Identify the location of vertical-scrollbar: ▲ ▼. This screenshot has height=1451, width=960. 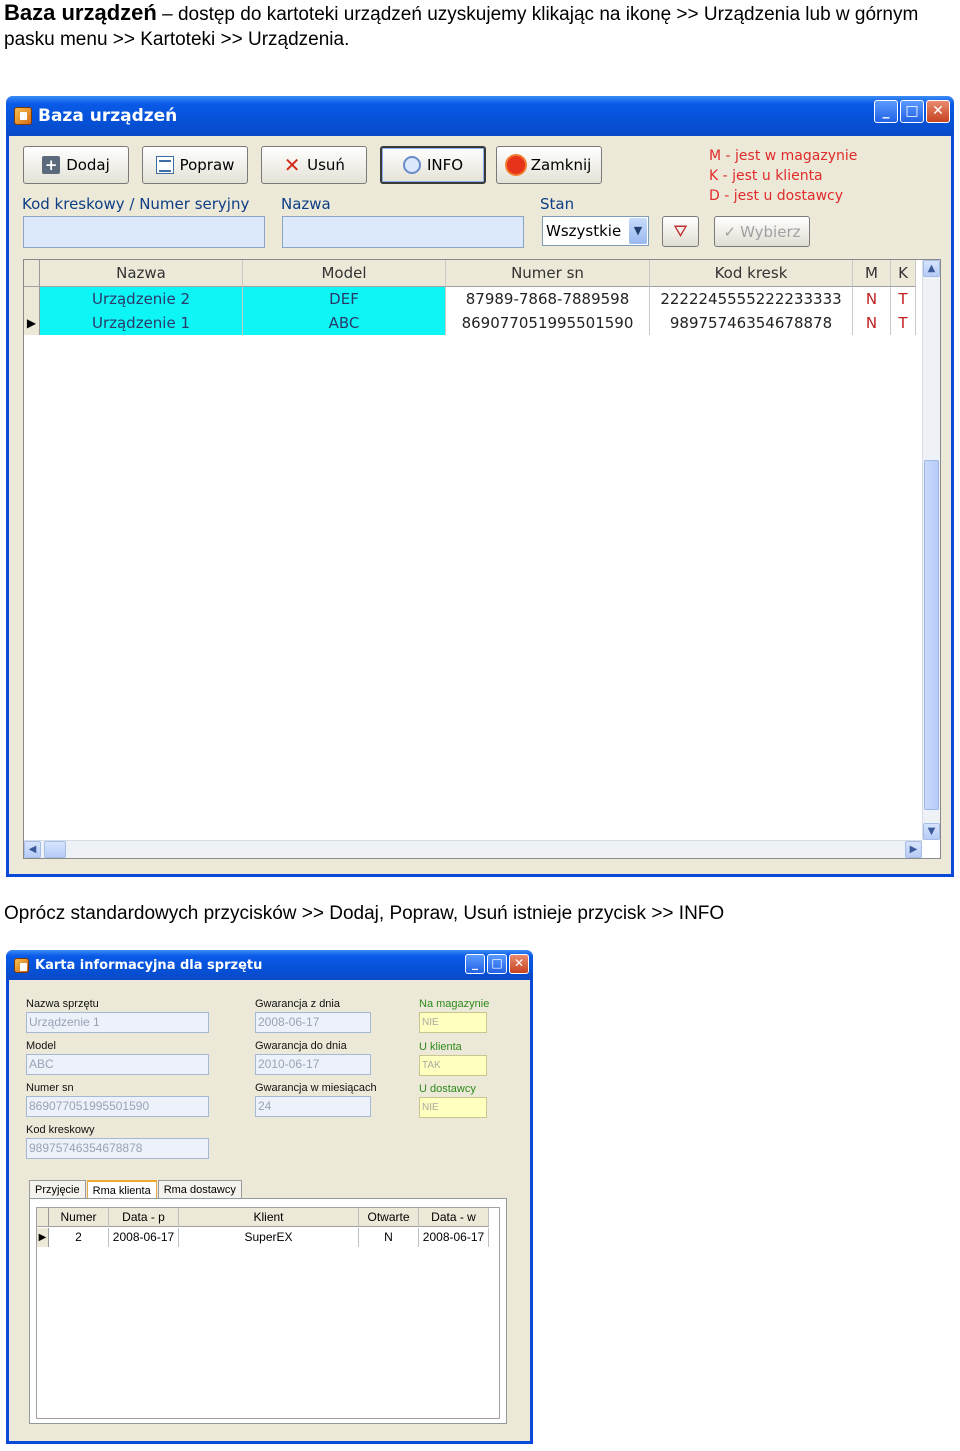
(931, 550).